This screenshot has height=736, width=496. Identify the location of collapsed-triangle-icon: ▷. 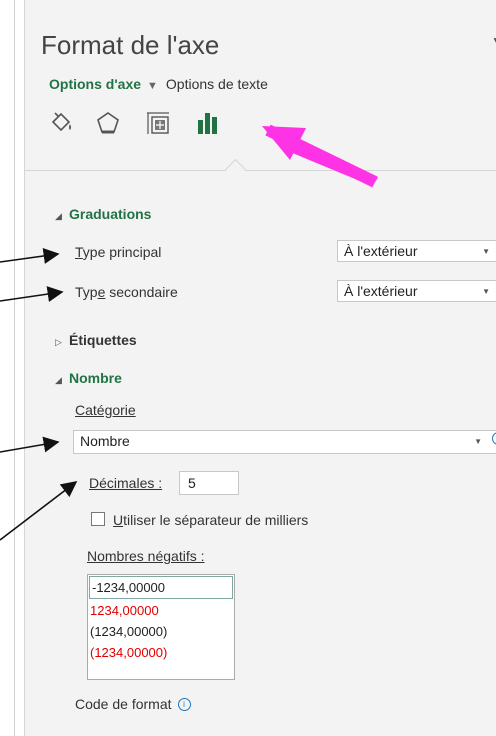
(58, 342).